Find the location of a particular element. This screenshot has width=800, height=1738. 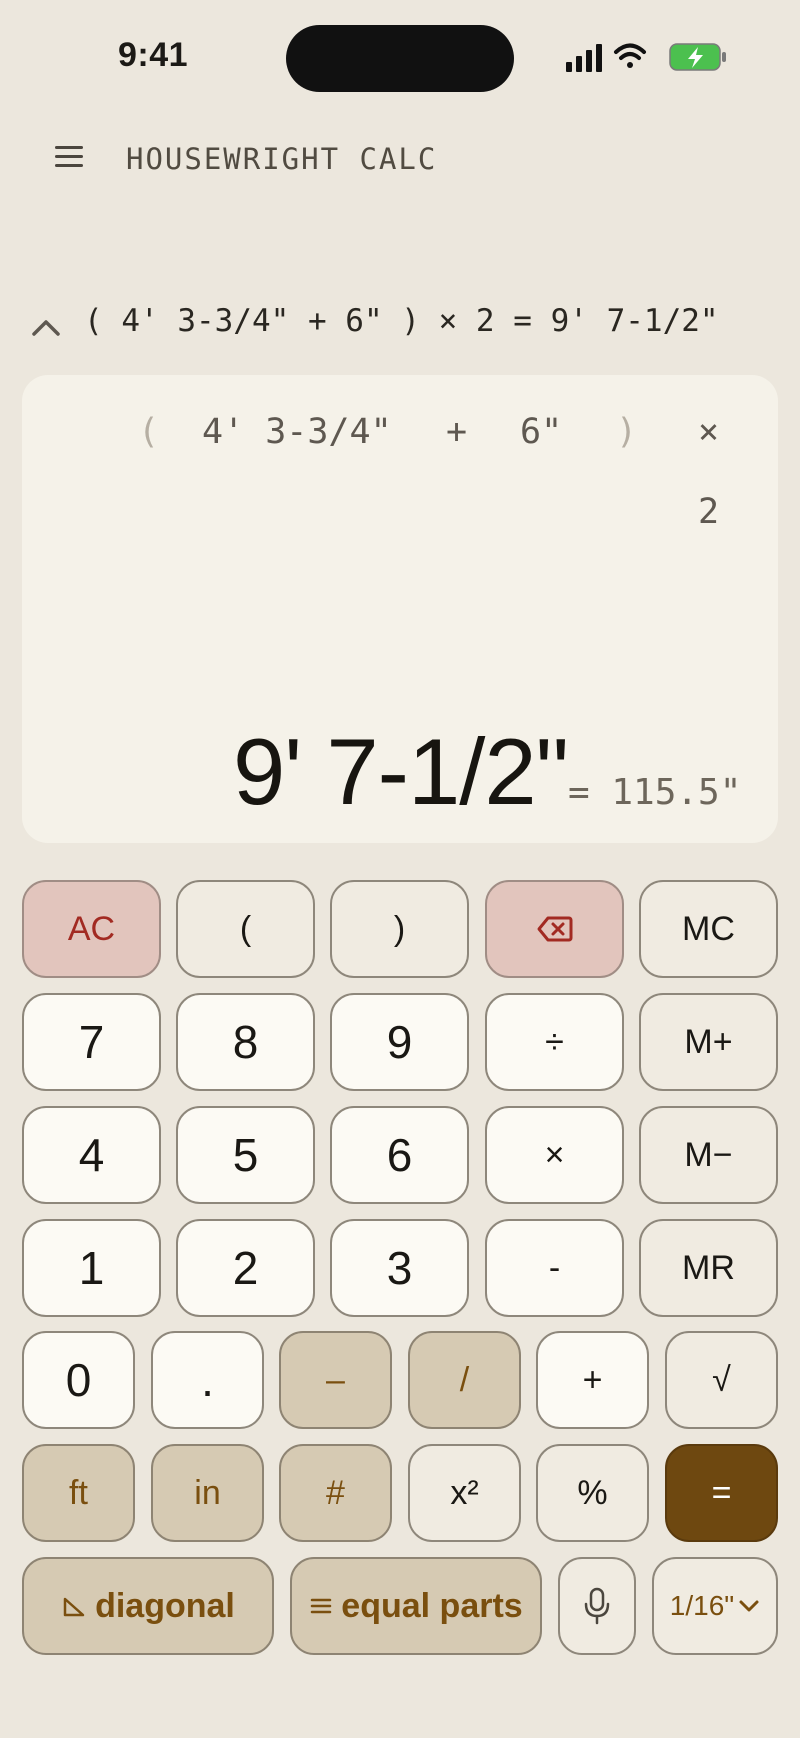

diagonal-button: diagonal is located at coordinates (148, 1606).